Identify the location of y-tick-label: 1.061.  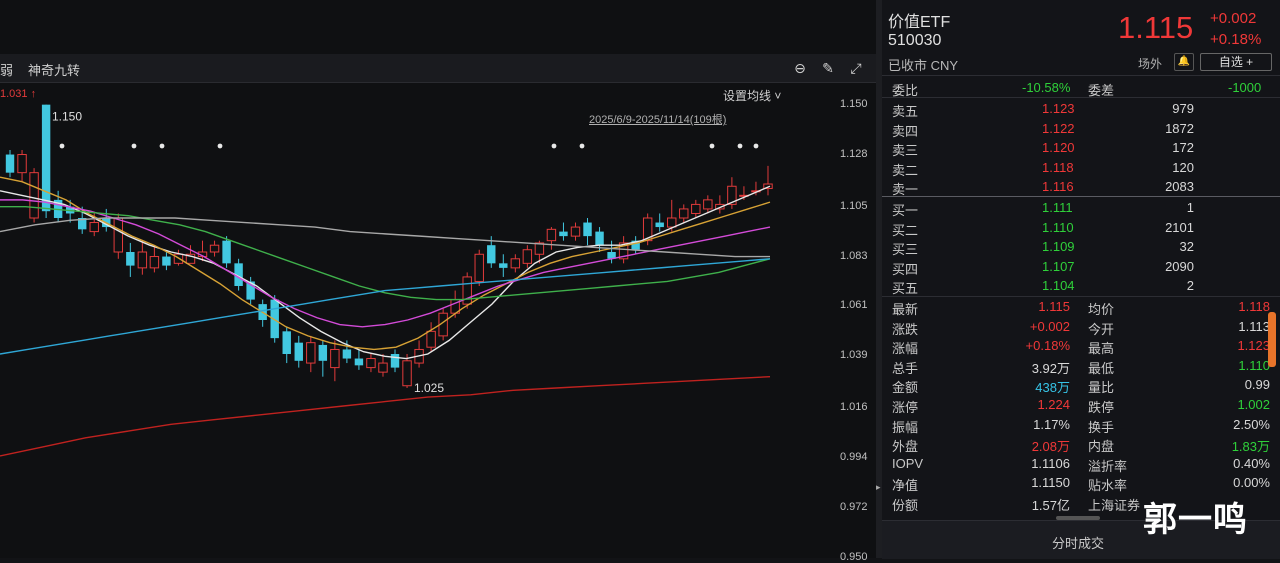
(854, 305).